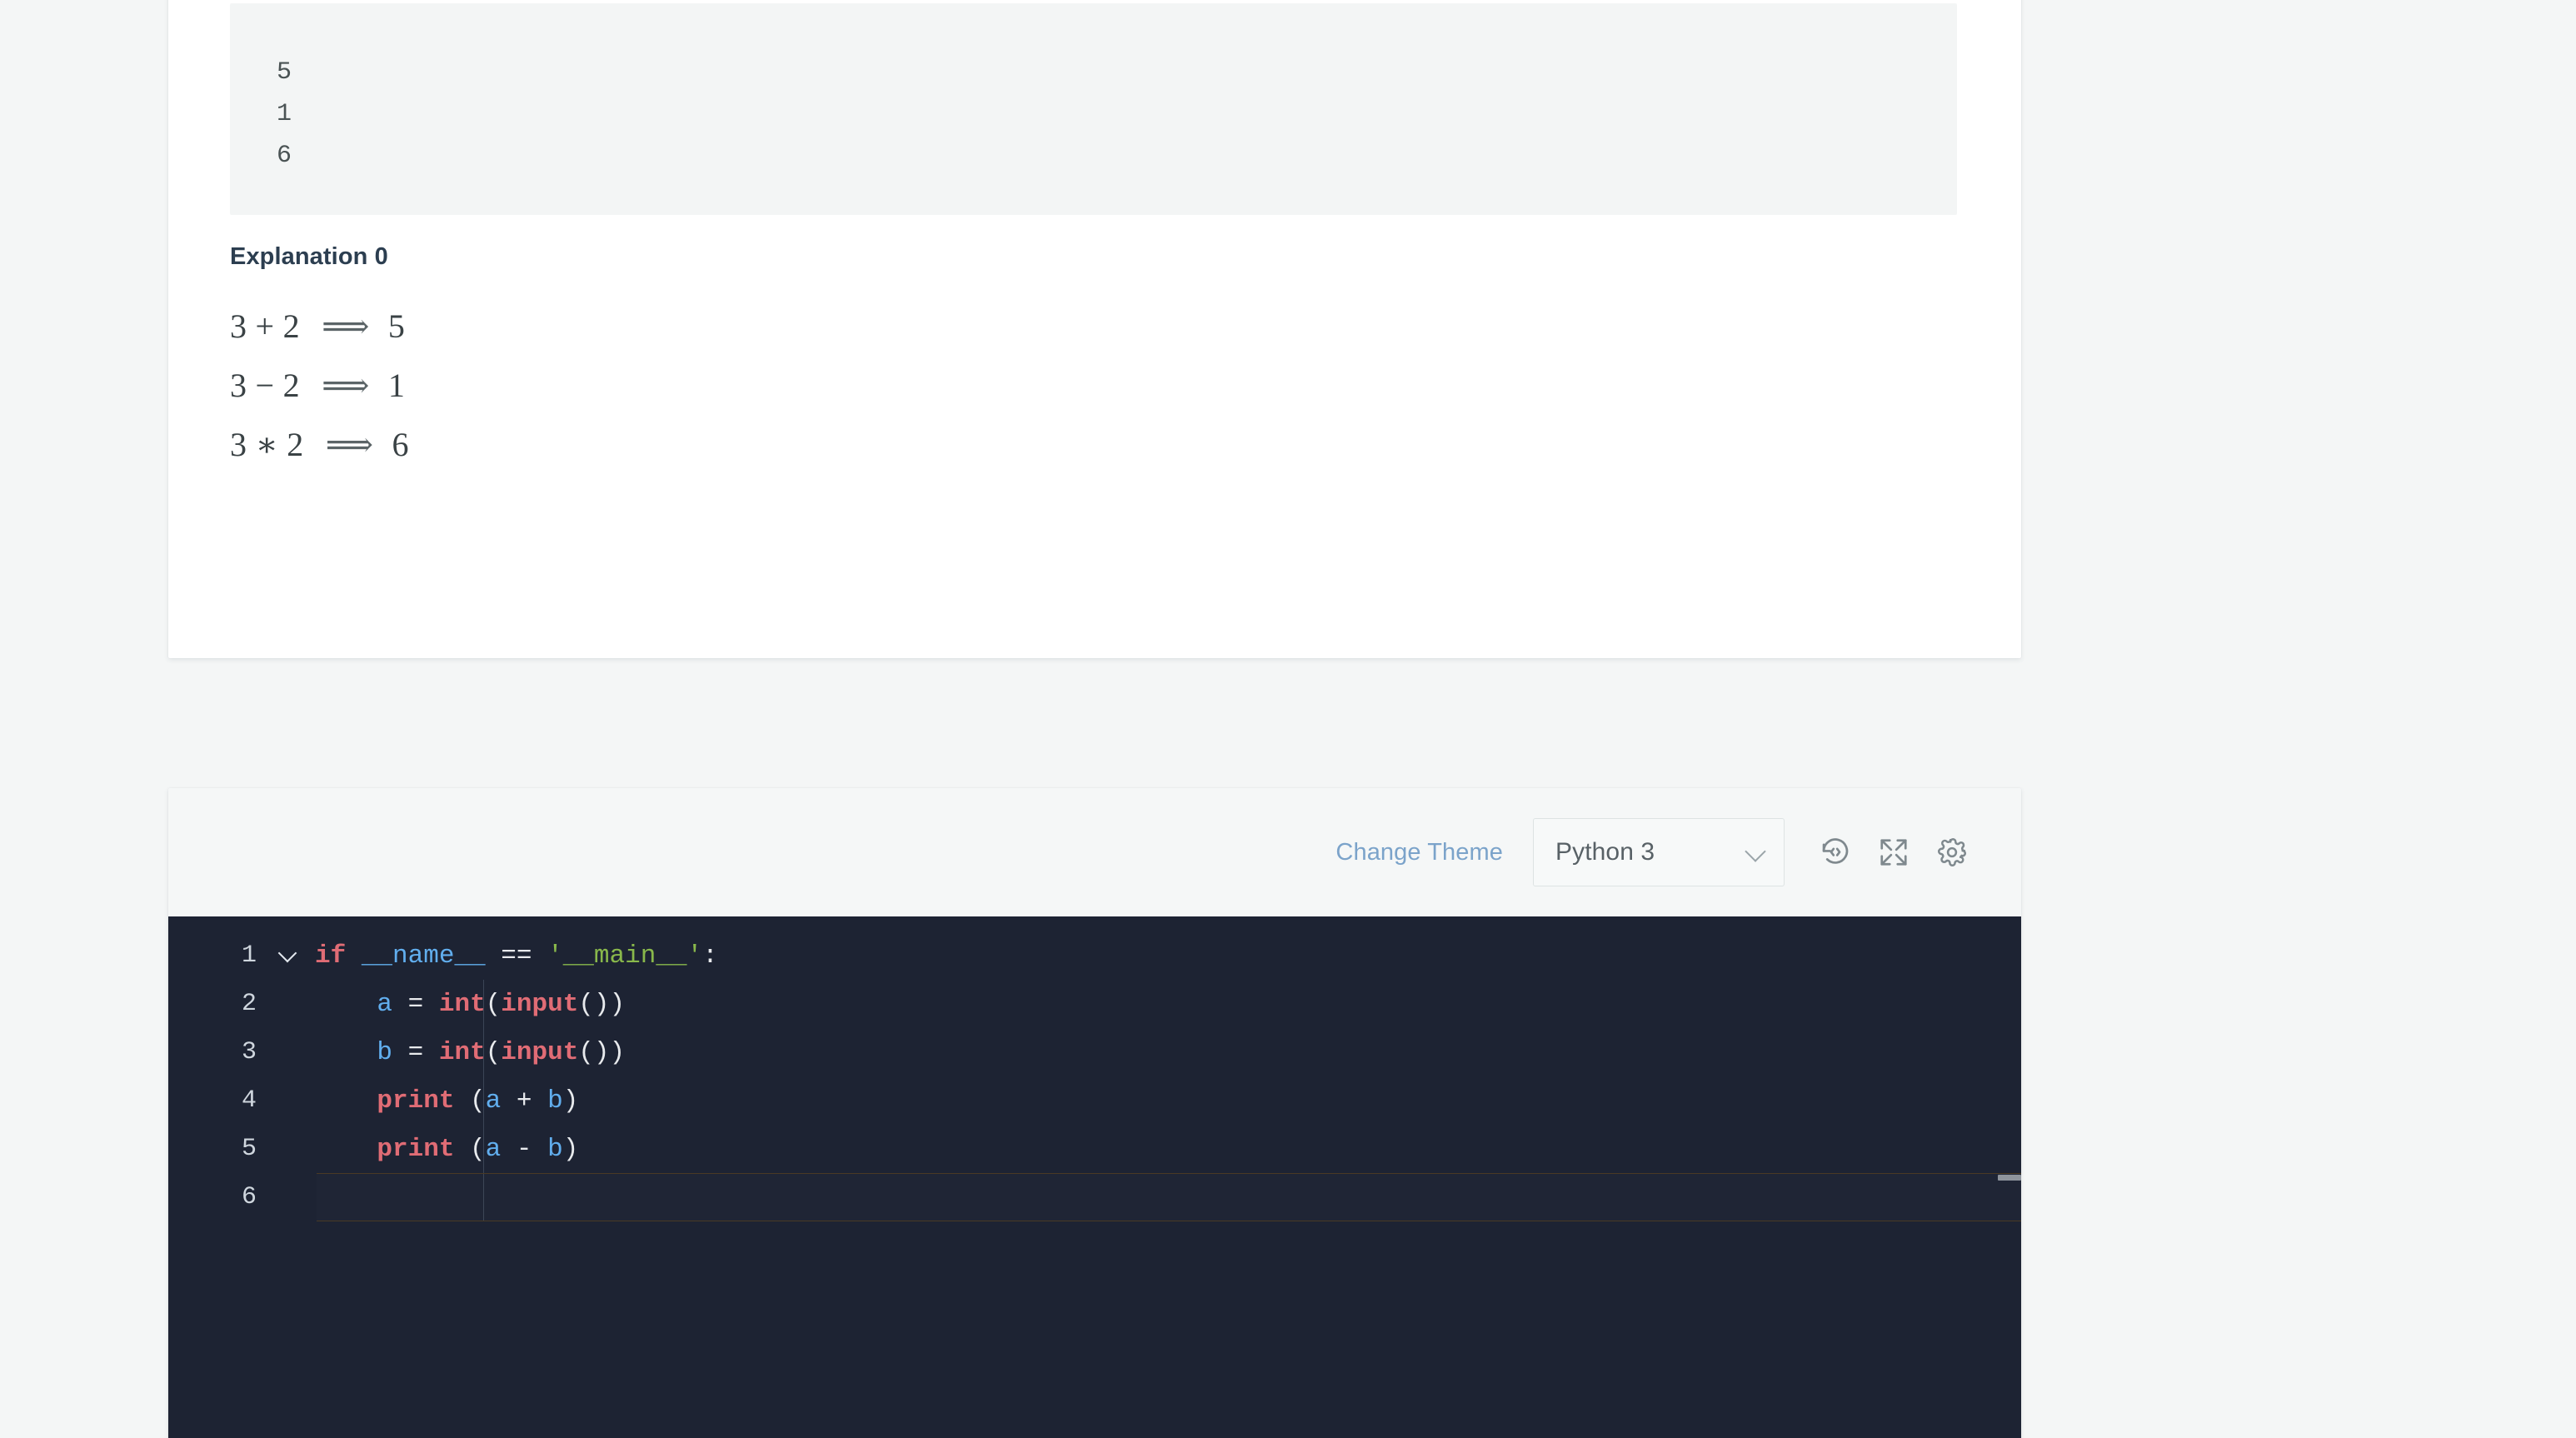 The width and height of the screenshot is (2576, 1438). Describe the element at coordinates (396, 385) in the screenshot. I see `math-result: 1` at that location.